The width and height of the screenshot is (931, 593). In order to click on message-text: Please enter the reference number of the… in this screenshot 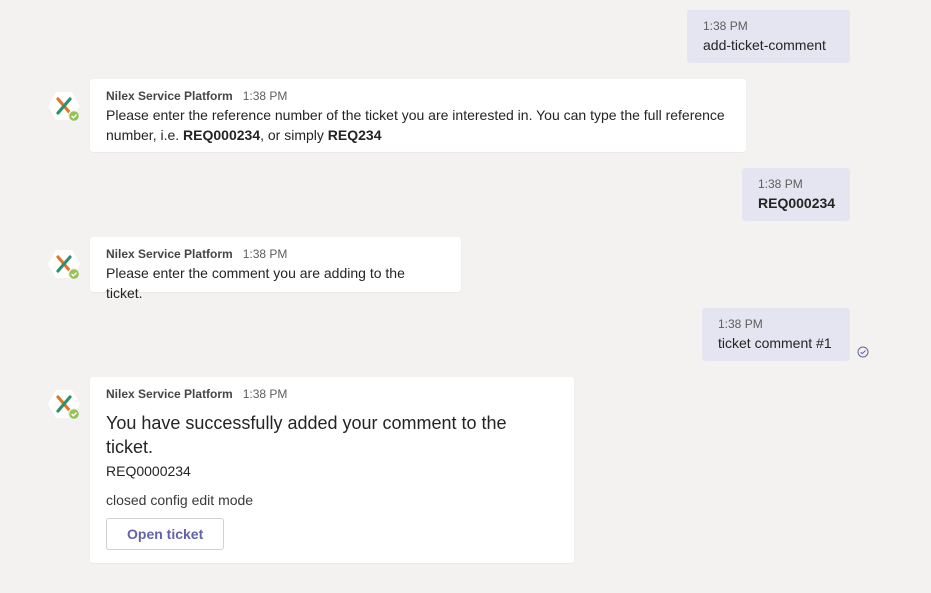, I will do `click(418, 125)`.